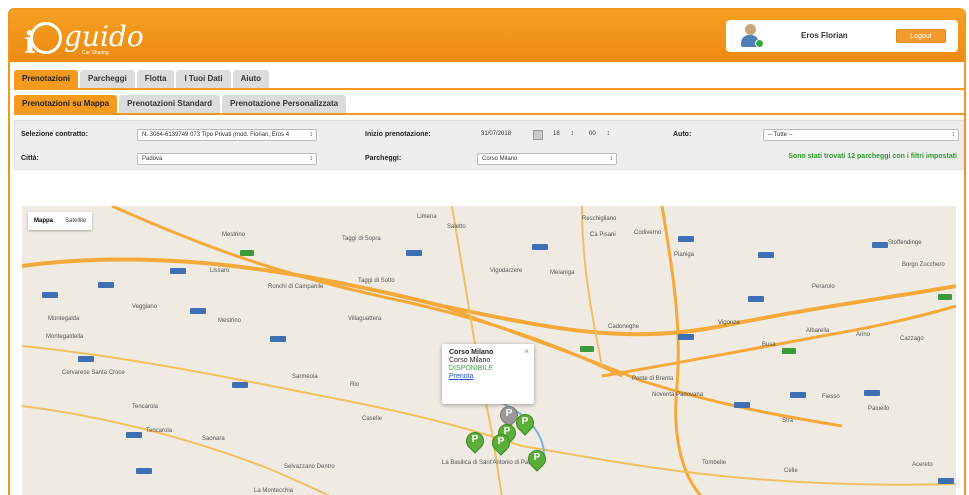 This screenshot has width=969, height=495. I want to click on top-bar: i guido Car Sharing Eros Florian Logout, so click(487, 36).